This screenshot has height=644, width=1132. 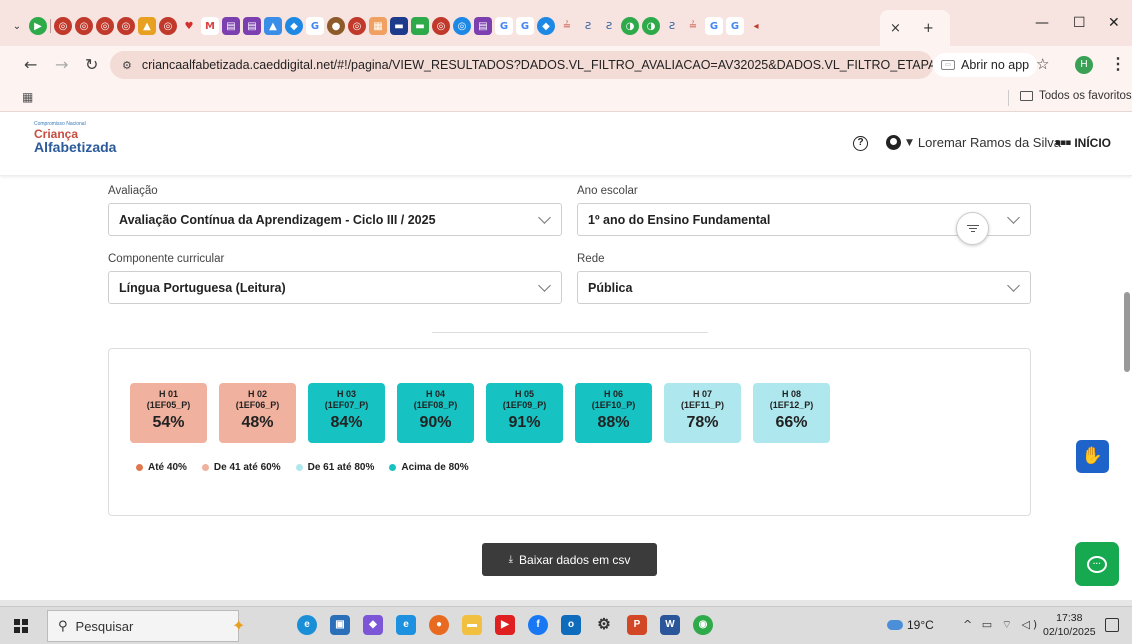 What do you see at coordinates (21, 626) in the screenshot?
I see `windows-start-icon` at bounding box center [21, 626].